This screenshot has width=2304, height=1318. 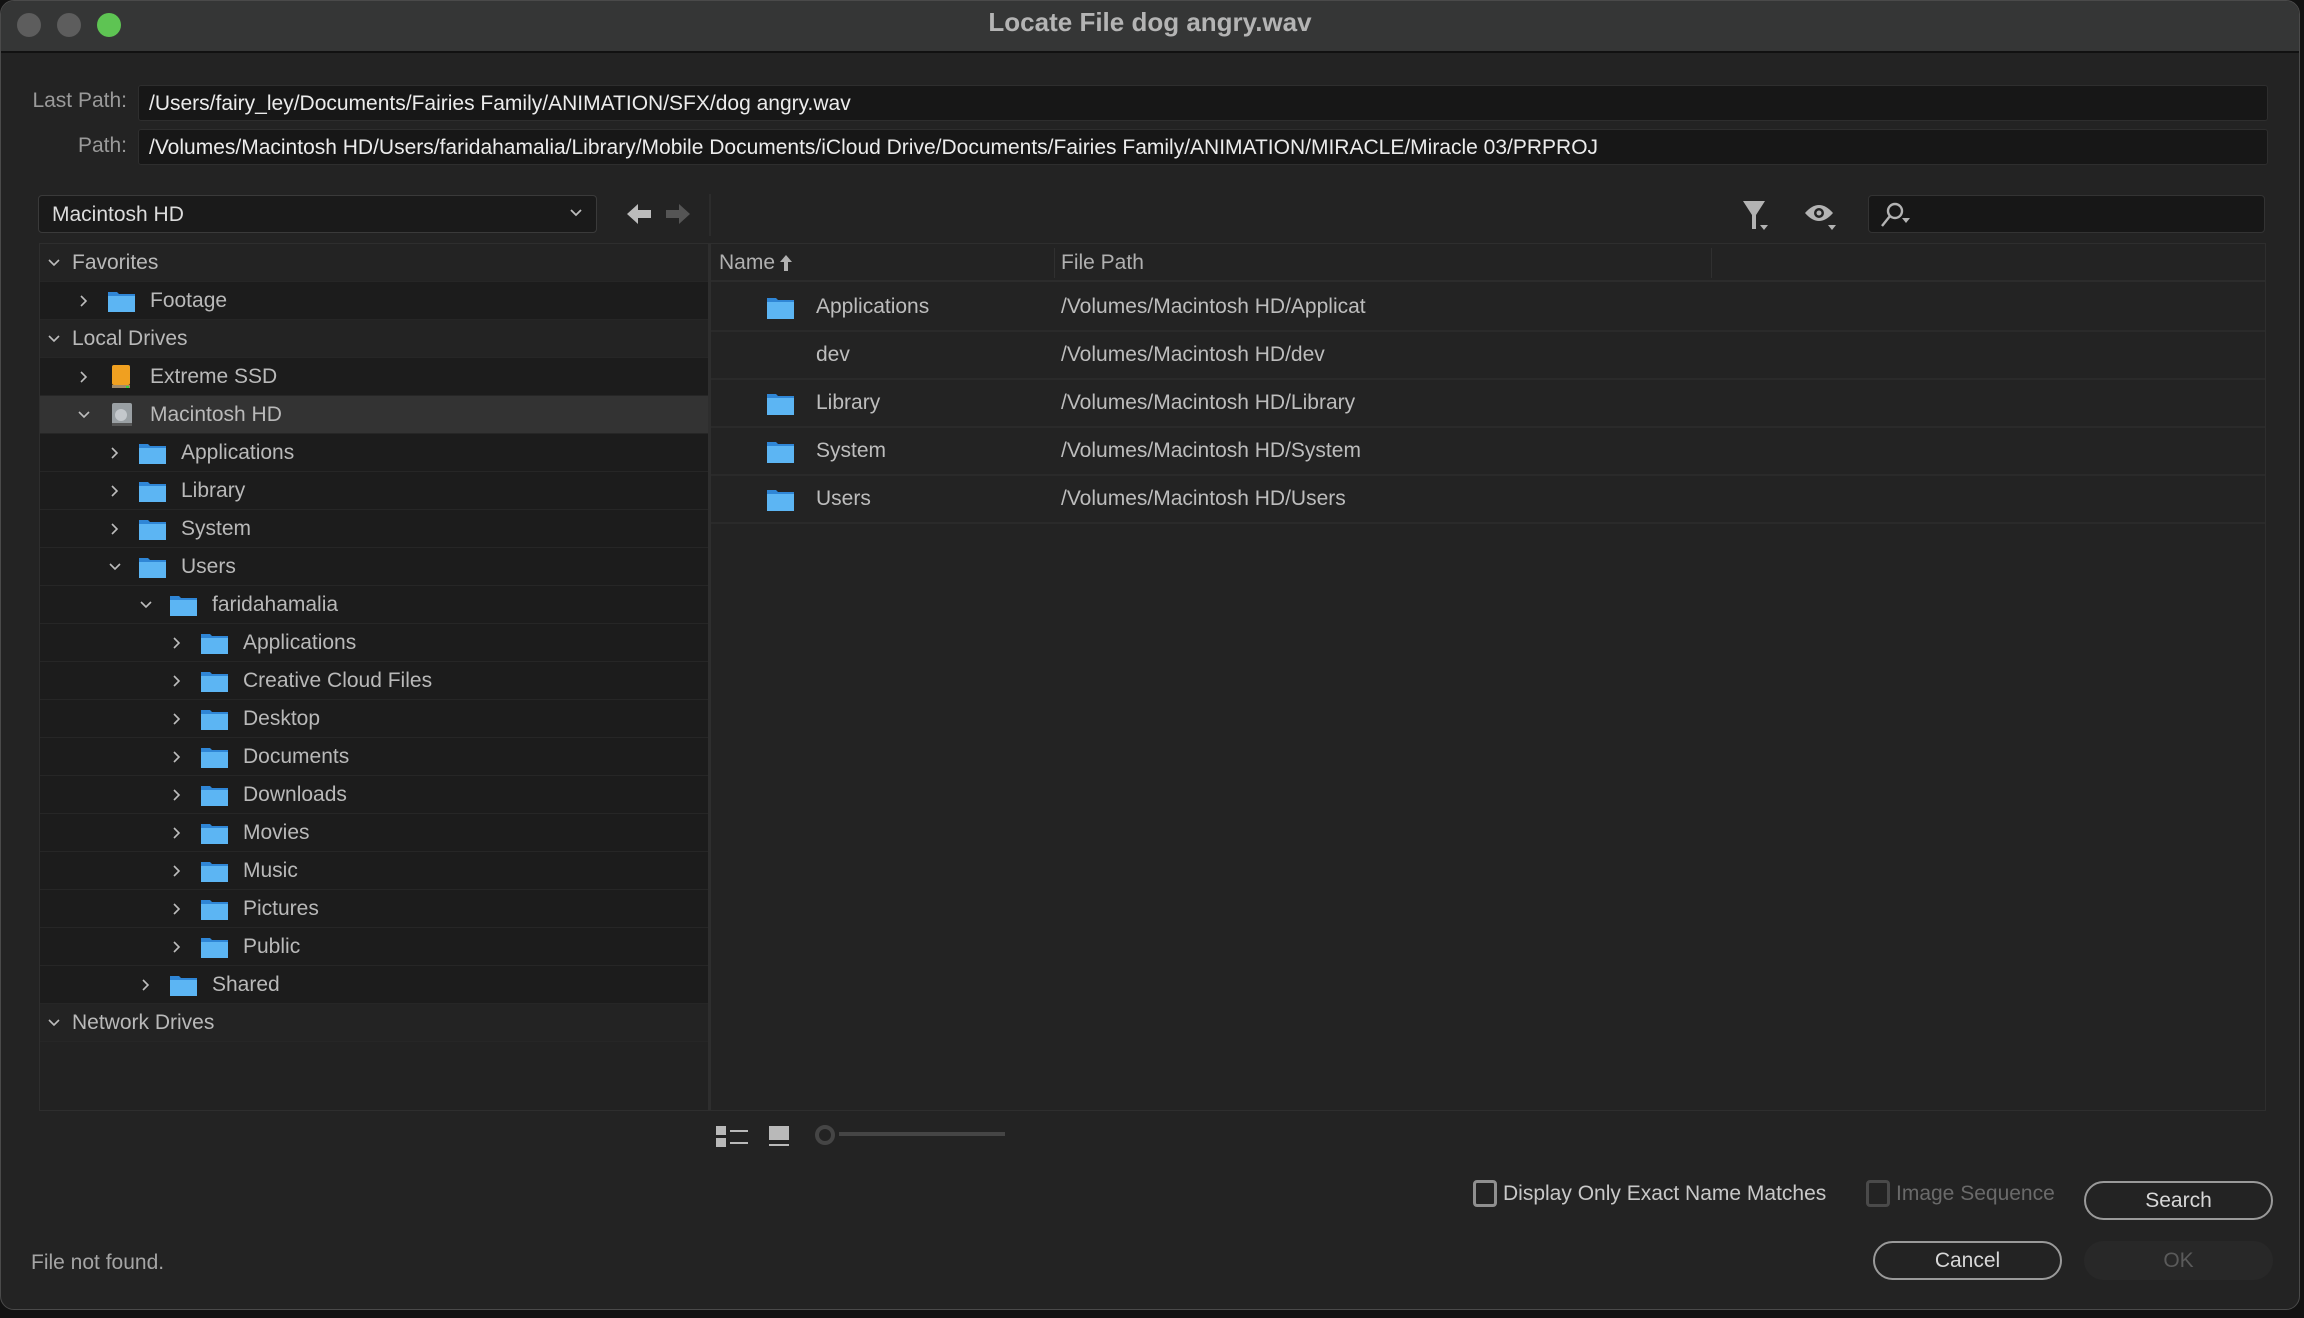 I want to click on toolbar-divider, so click(x=710, y=215).